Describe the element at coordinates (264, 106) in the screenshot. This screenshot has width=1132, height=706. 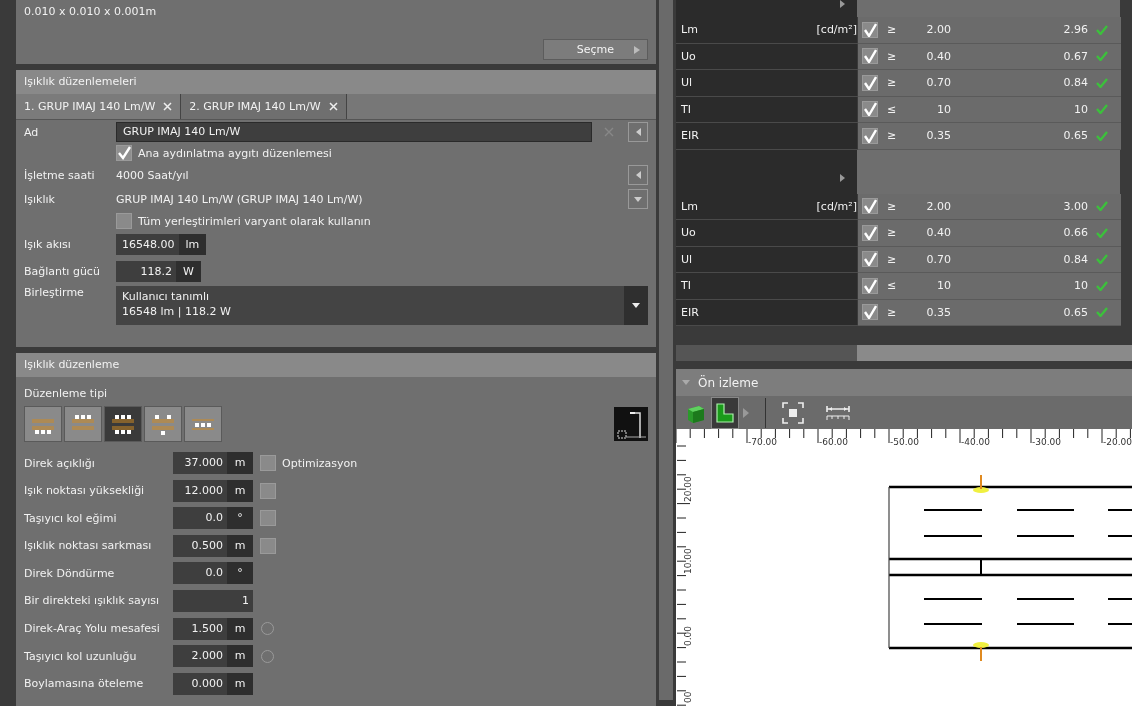
I see `tab: 2. GRUP IMAJ 140 Lm/W` at that location.